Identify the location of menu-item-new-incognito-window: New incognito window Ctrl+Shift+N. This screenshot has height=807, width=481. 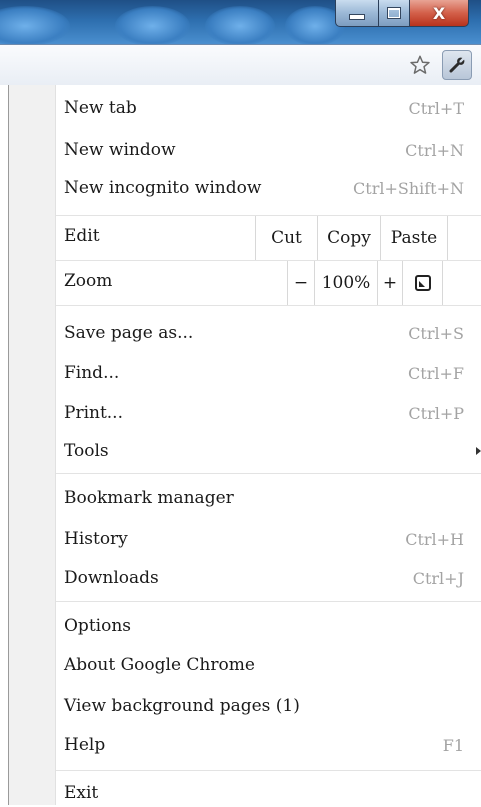
(264, 188).